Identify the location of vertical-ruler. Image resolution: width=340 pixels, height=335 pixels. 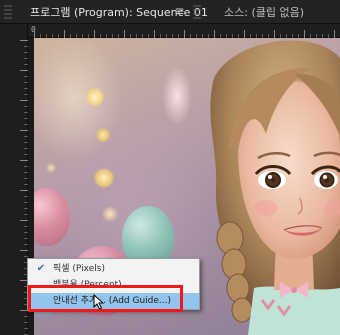
(14, 179).